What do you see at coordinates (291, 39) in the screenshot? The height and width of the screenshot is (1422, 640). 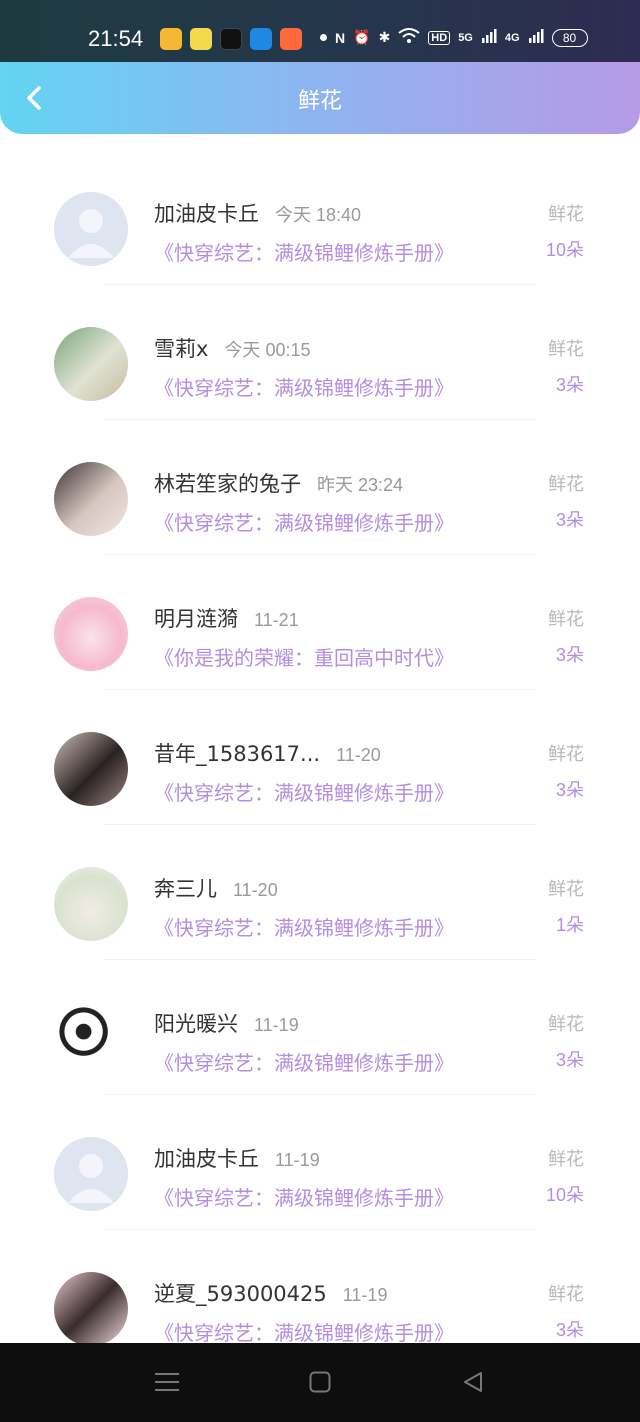 I see `shopping-app-icon` at bounding box center [291, 39].